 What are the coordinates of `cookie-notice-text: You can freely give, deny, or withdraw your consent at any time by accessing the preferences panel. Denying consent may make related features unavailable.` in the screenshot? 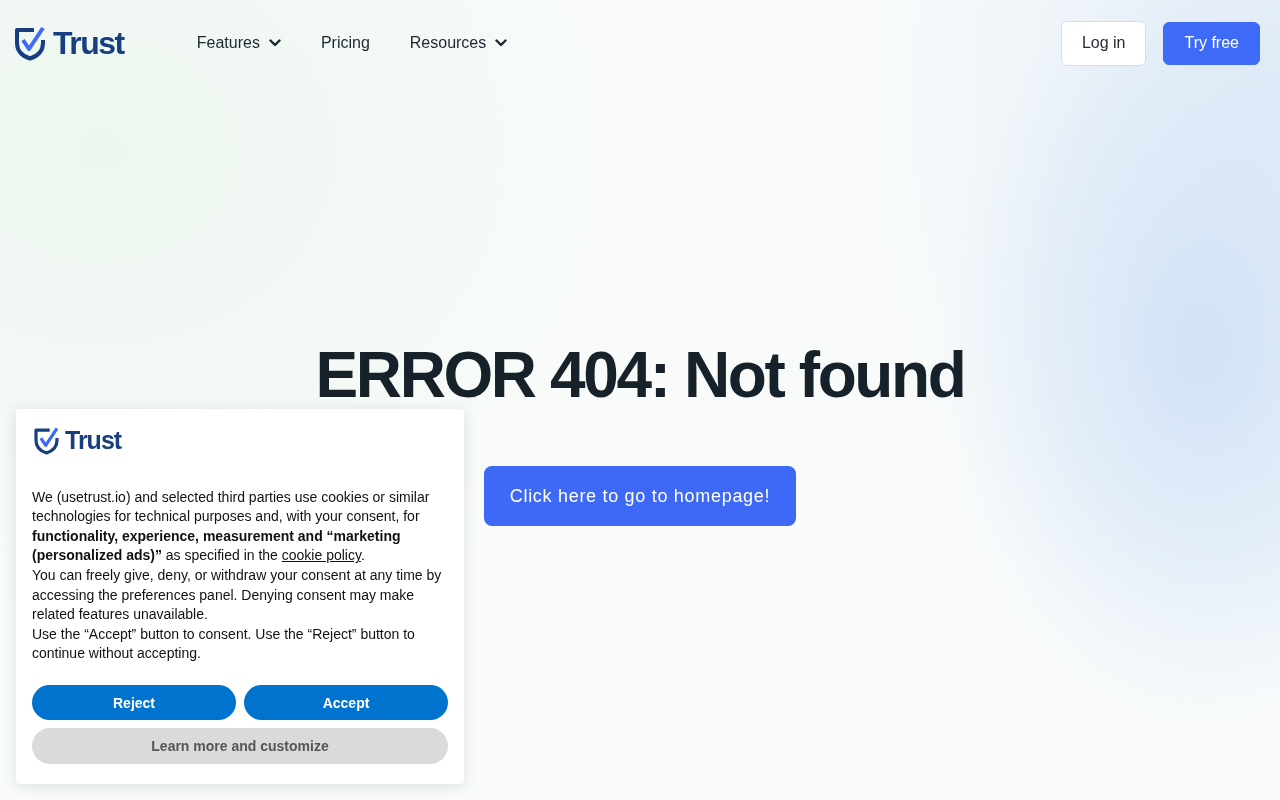 It's located at (237, 595).